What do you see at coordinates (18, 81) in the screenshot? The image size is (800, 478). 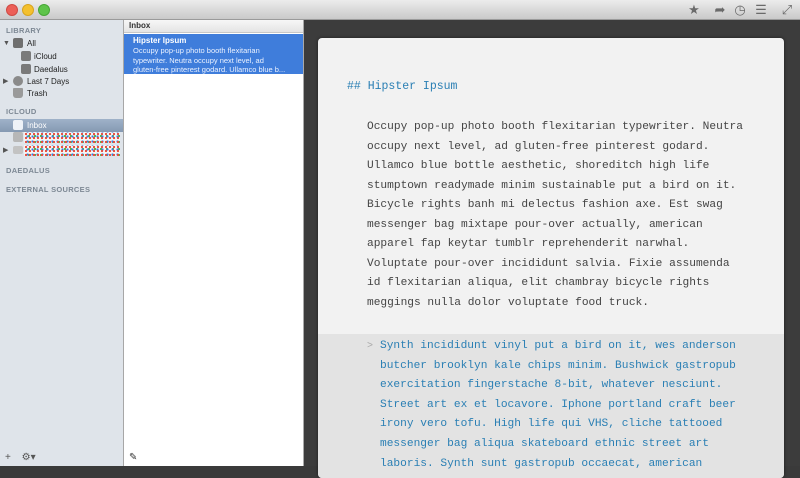 I see `clock-icon` at bounding box center [18, 81].